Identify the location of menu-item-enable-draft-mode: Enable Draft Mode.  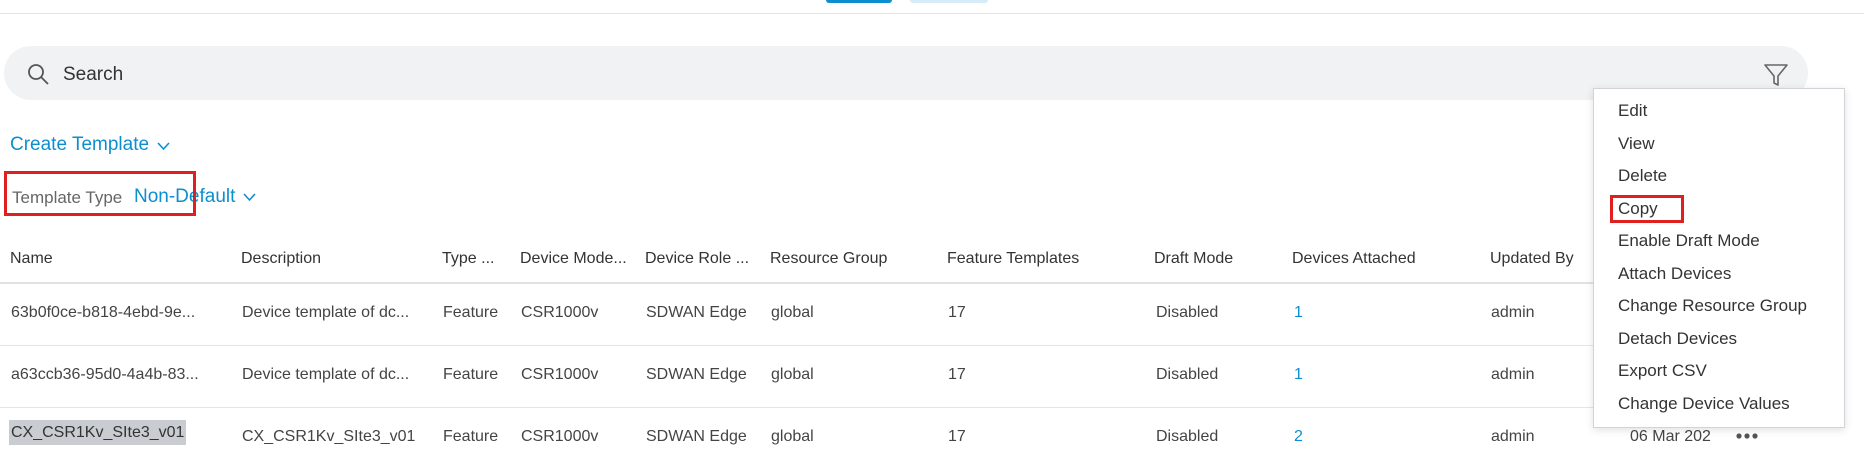
(1689, 241).